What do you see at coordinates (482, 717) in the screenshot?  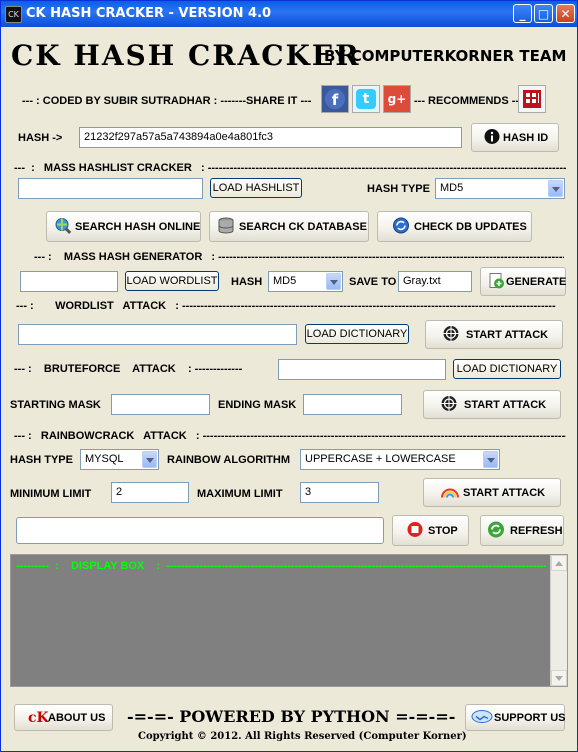 I see `support-handshake-icon` at bounding box center [482, 717].